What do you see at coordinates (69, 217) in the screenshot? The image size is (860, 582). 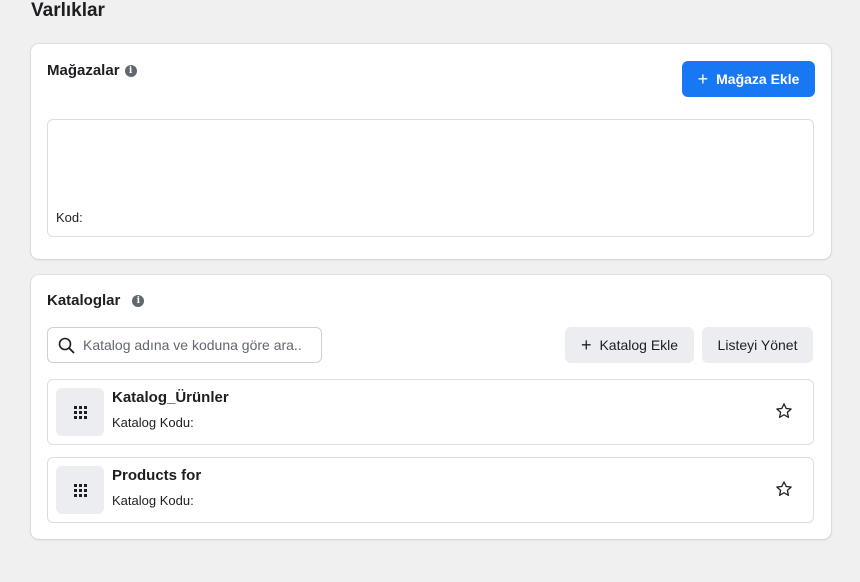 I see `store-code-label: Kod:` at bounding box center [69, 217].